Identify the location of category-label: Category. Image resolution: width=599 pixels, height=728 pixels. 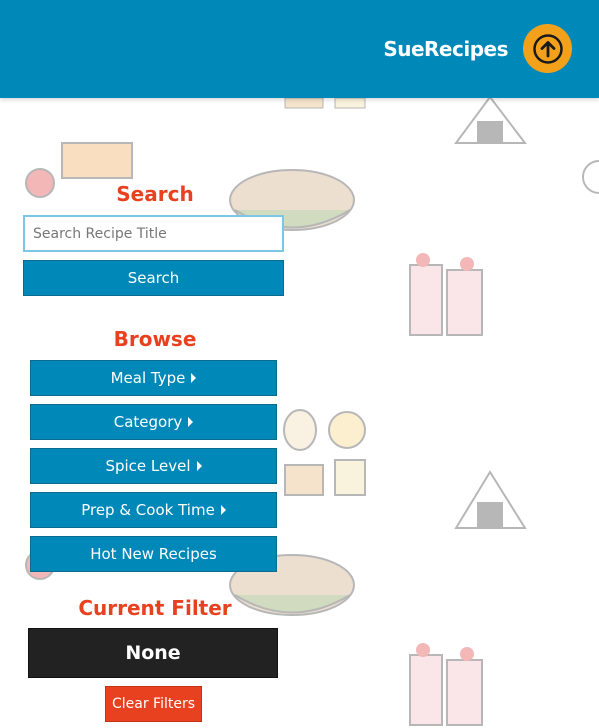
(148, 422).